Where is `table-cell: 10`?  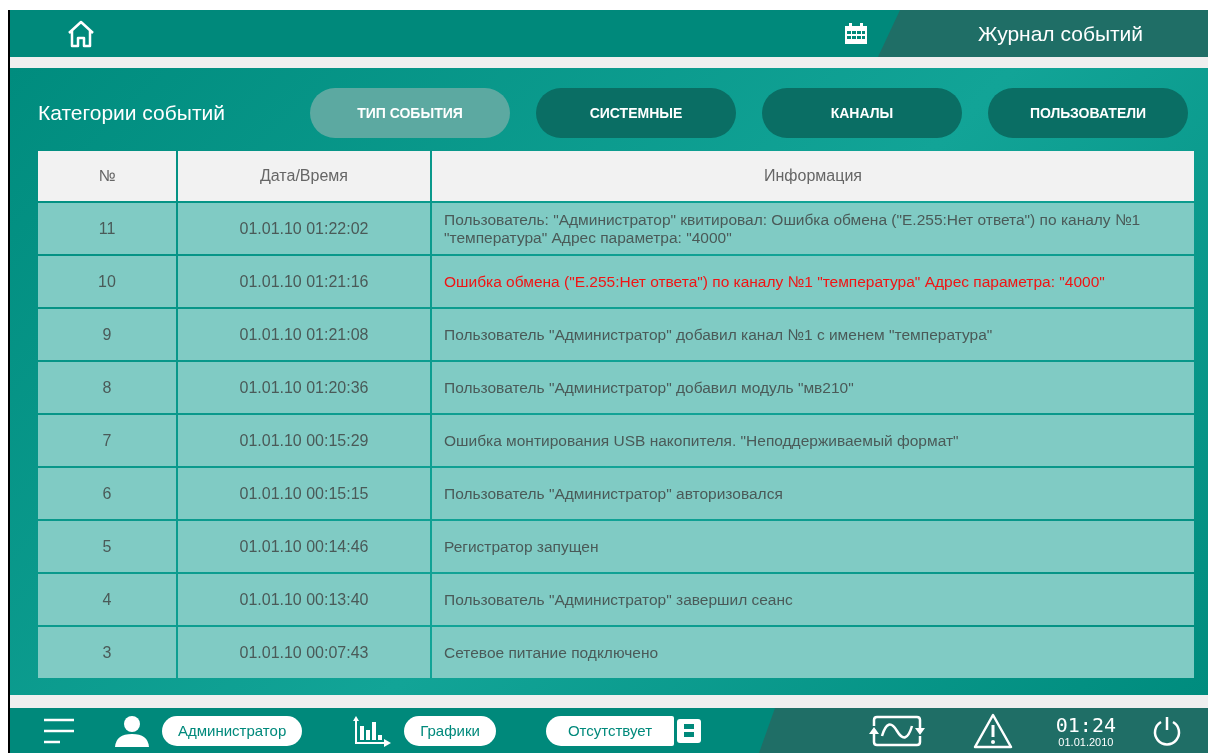 table-cell: 10 is located at coordinates (107, 281).